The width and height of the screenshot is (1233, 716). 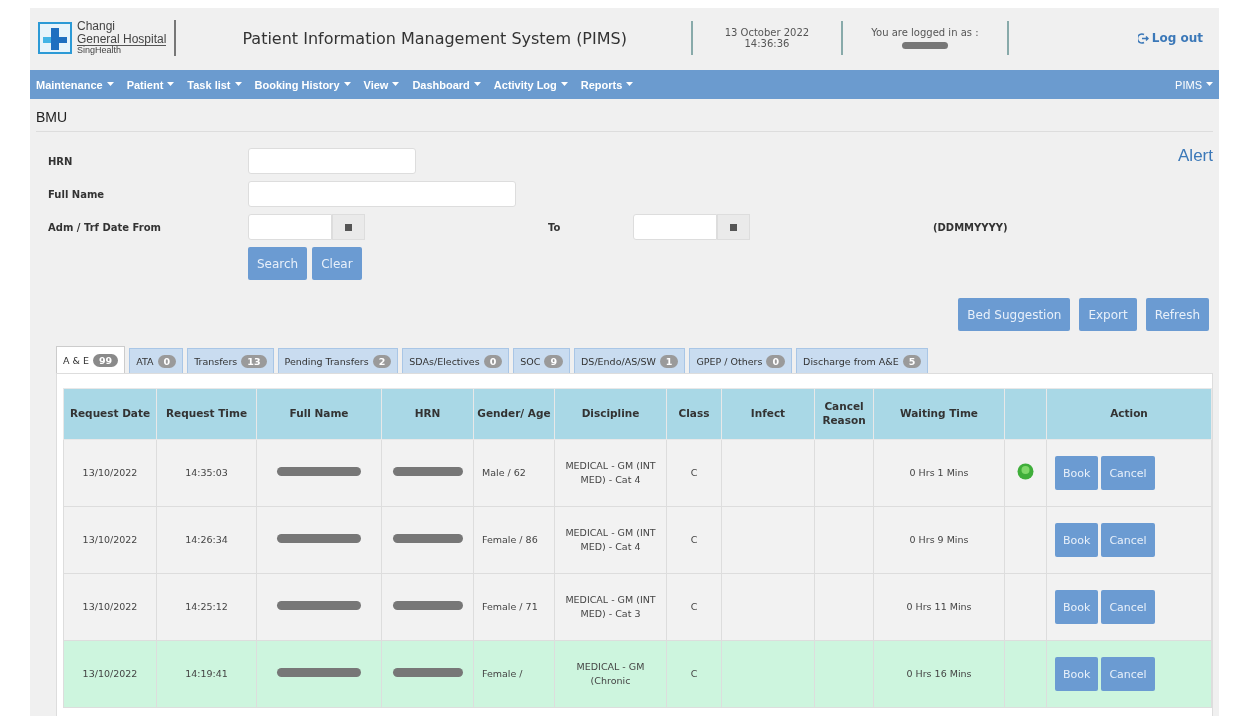 What do you see at coordinates (694, 414) in the screenshot?
I see `column-header: Class` at bounding box center [694, 414].